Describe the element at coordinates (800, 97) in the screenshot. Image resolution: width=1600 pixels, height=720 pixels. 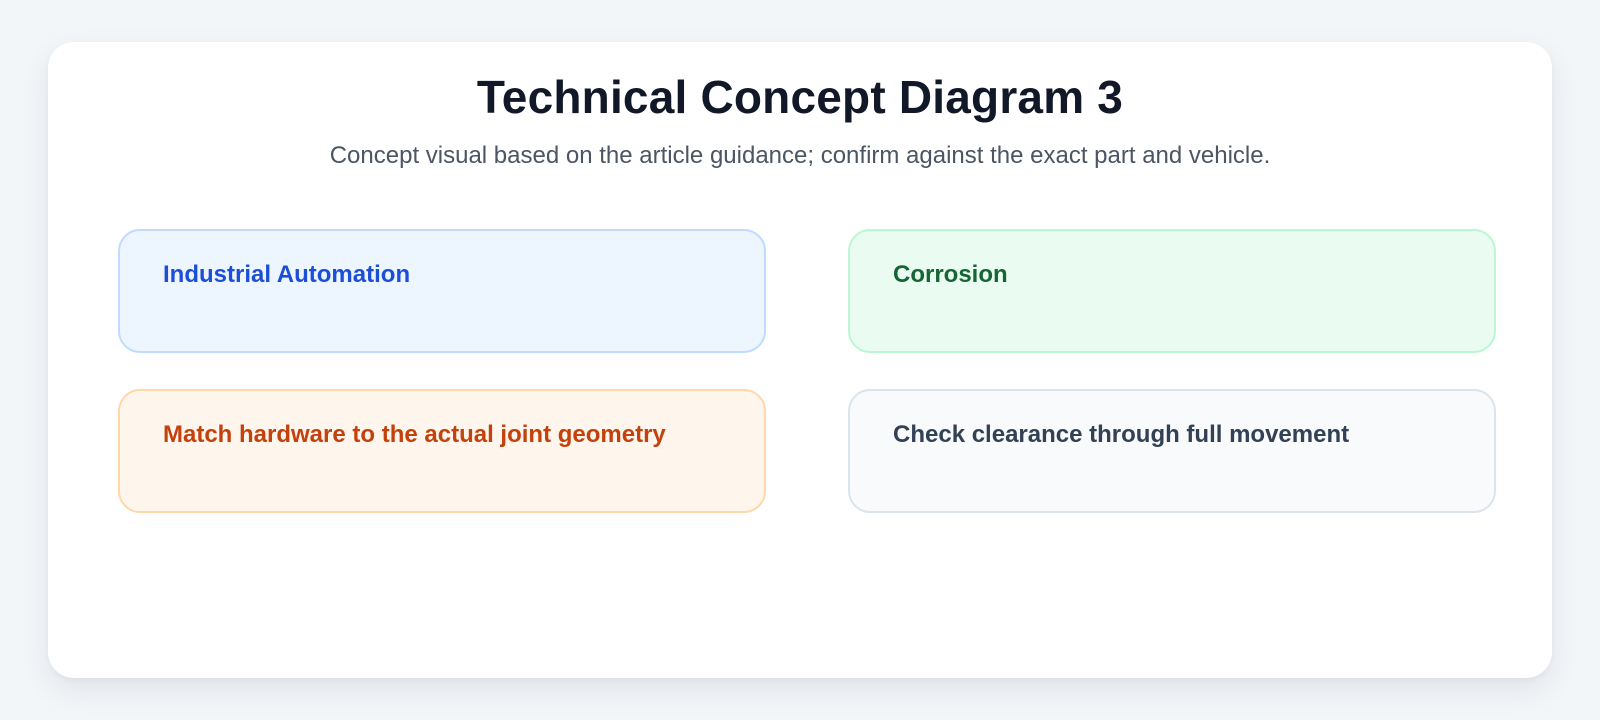
I see `diagram-title: Technical Concept Diagram 3` at that location.